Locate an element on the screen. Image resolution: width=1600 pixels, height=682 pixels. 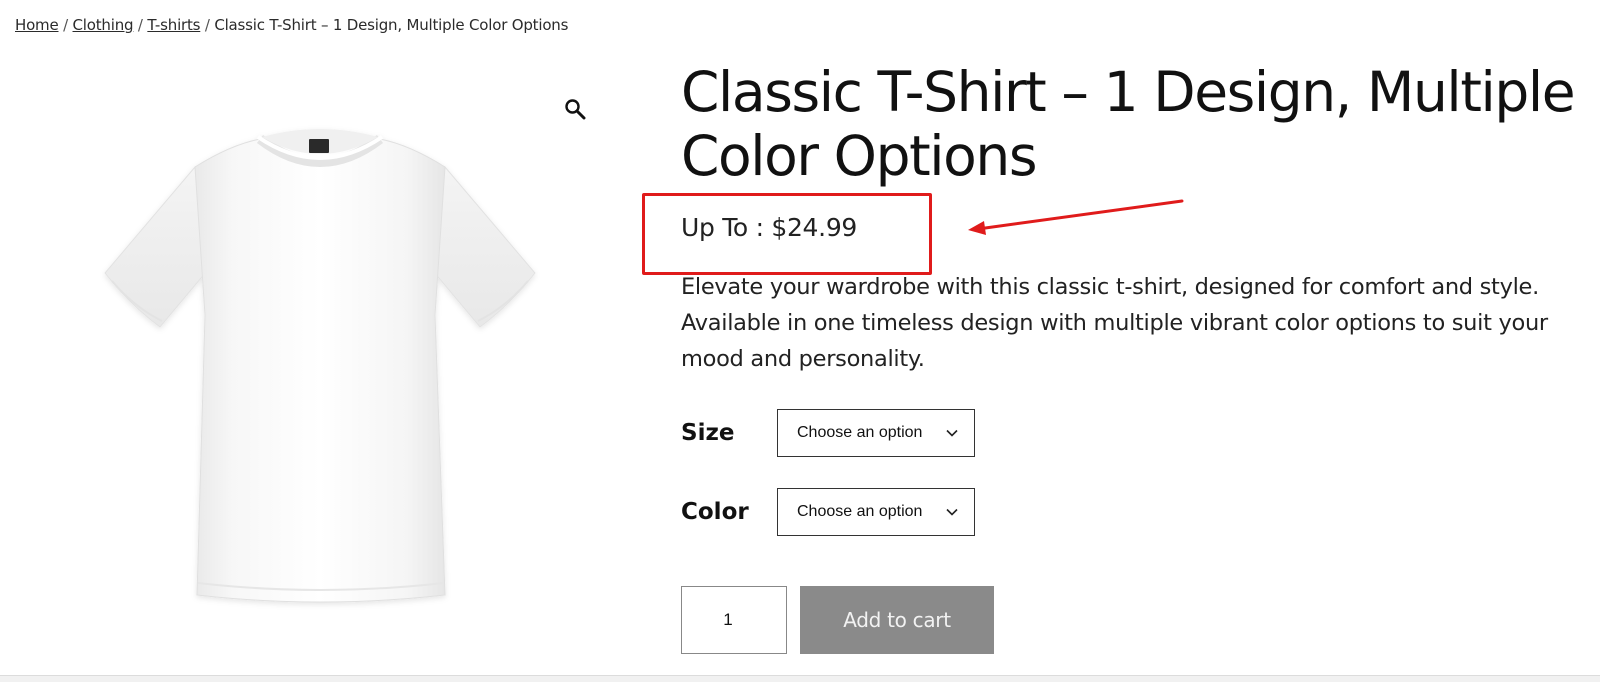
zoom-button is located at coordinates (575, 109).